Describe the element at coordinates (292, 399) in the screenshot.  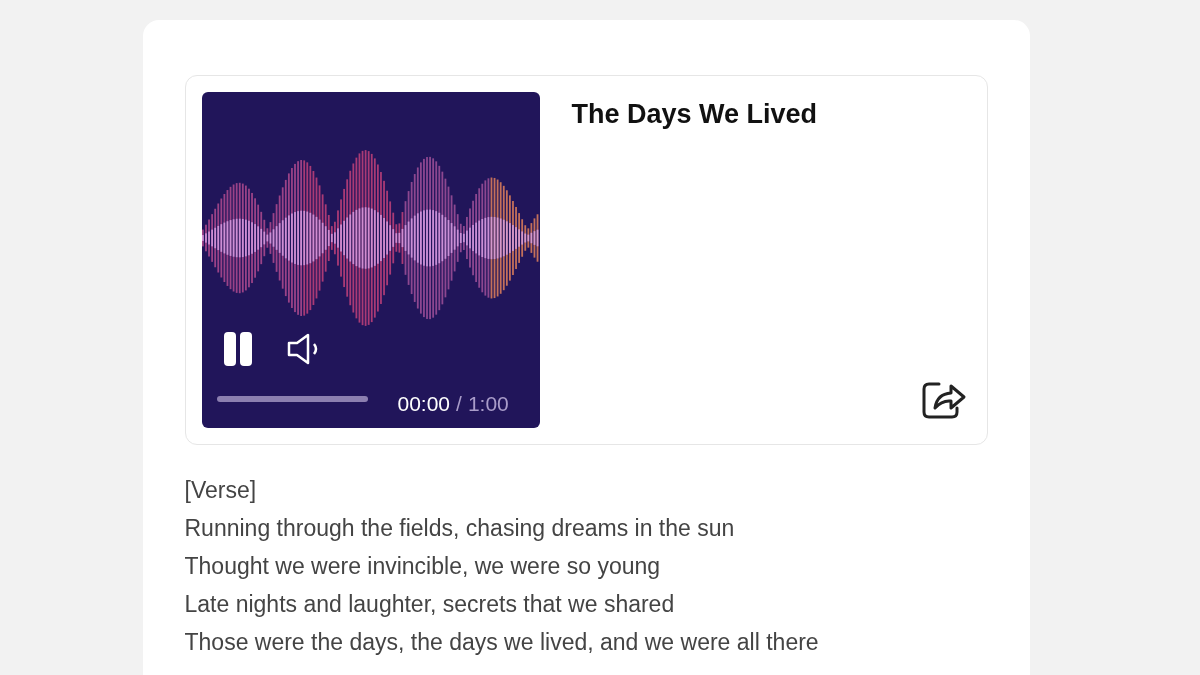
I see `progress-track` at that location.